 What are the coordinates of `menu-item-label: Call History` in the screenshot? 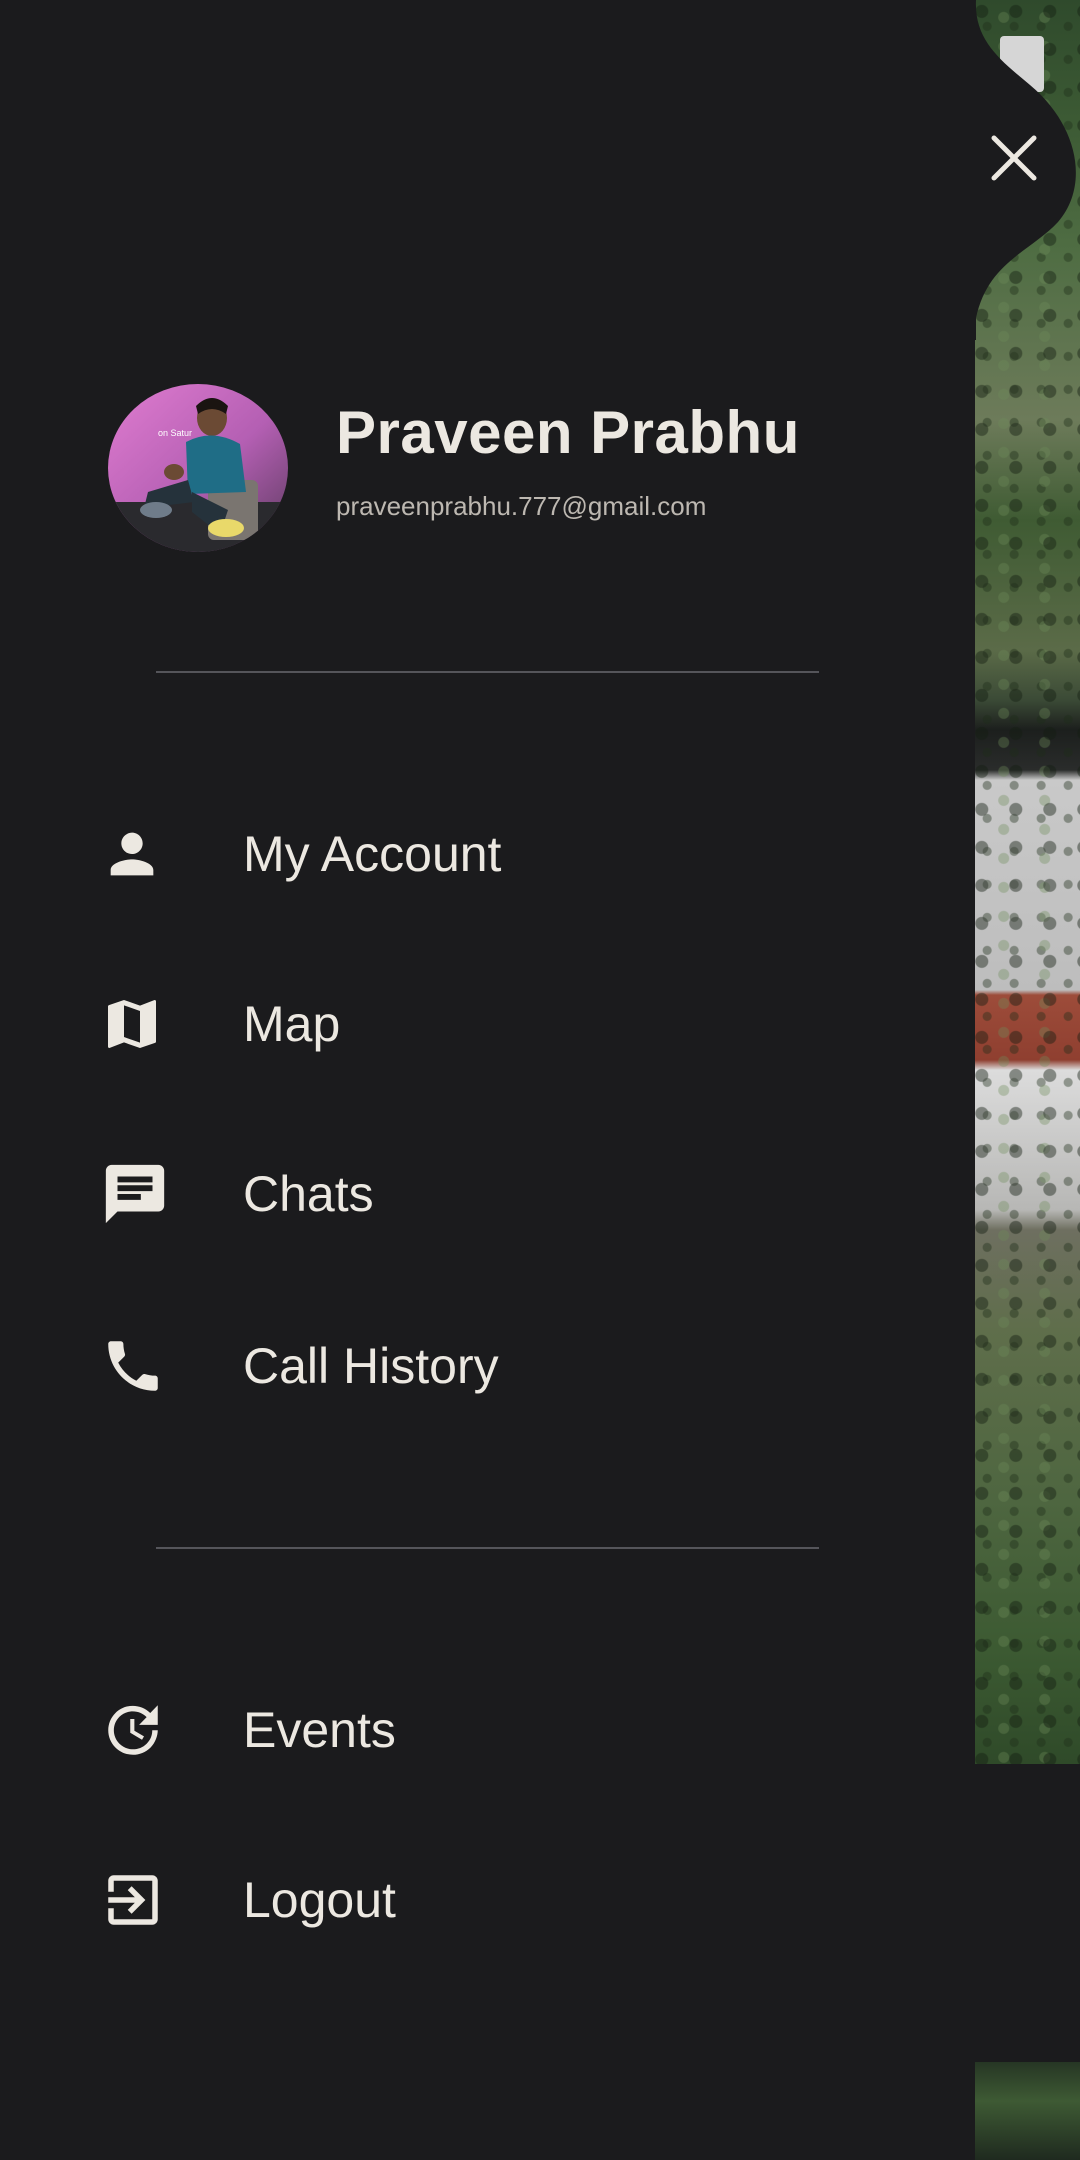 It's located at (371, 1366).